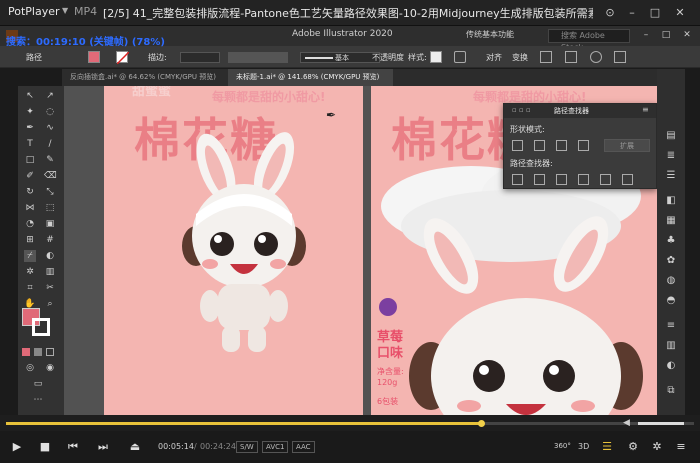 The width and height of the screenshot is (700, 463). I want to click on brush-dropdown: 基本, so click(340, 57).